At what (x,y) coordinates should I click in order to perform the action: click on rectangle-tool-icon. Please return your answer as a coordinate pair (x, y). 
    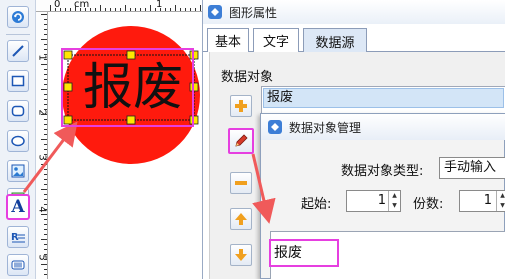
    Looking at the image, I should click on (18, 81).